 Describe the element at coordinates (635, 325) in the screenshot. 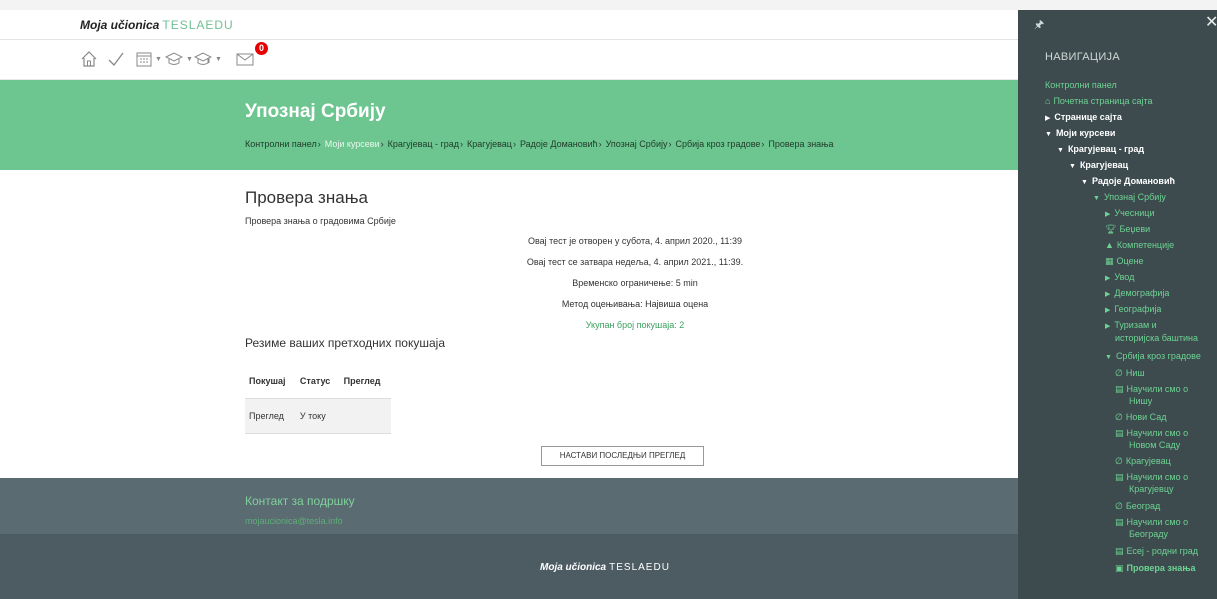

I see `quiz-attempts-total: Укупан број покушаја: 2` at that location.